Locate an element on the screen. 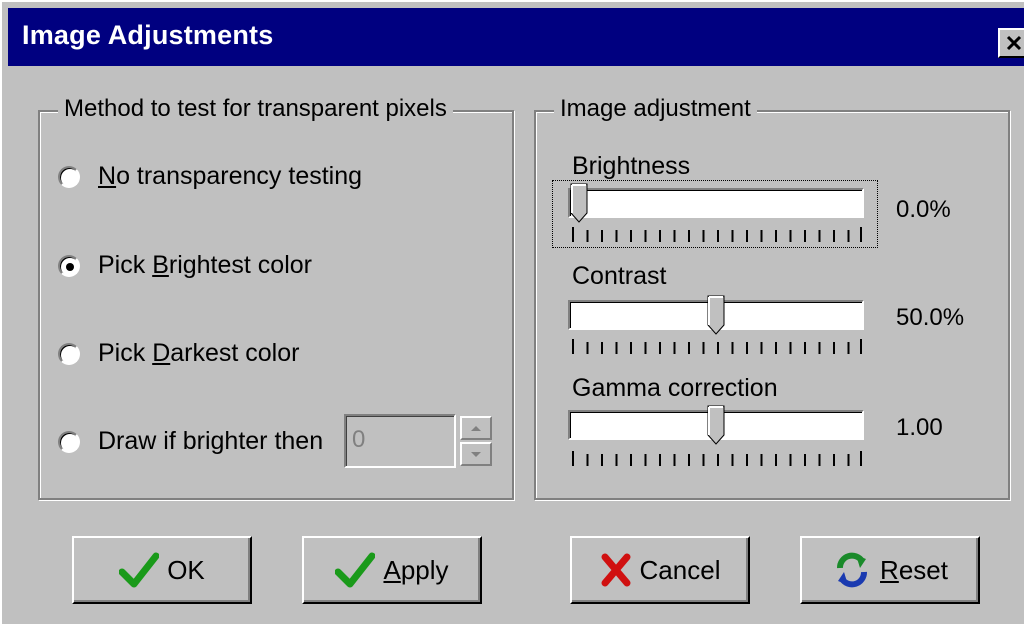  spin-down-button is located at coordinates (476, 454).